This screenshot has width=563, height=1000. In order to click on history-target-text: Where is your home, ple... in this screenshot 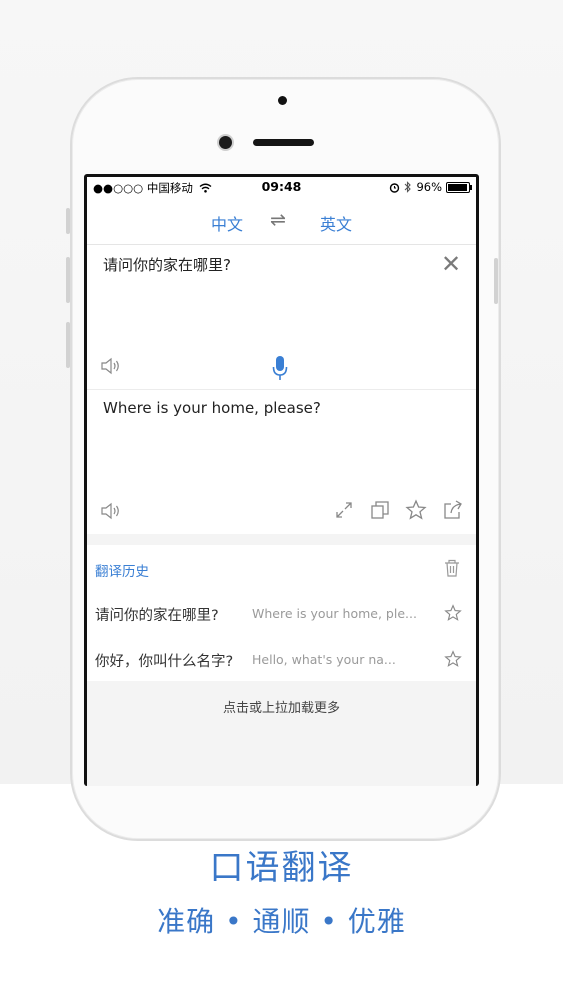, I will do `click(334, 613)`.